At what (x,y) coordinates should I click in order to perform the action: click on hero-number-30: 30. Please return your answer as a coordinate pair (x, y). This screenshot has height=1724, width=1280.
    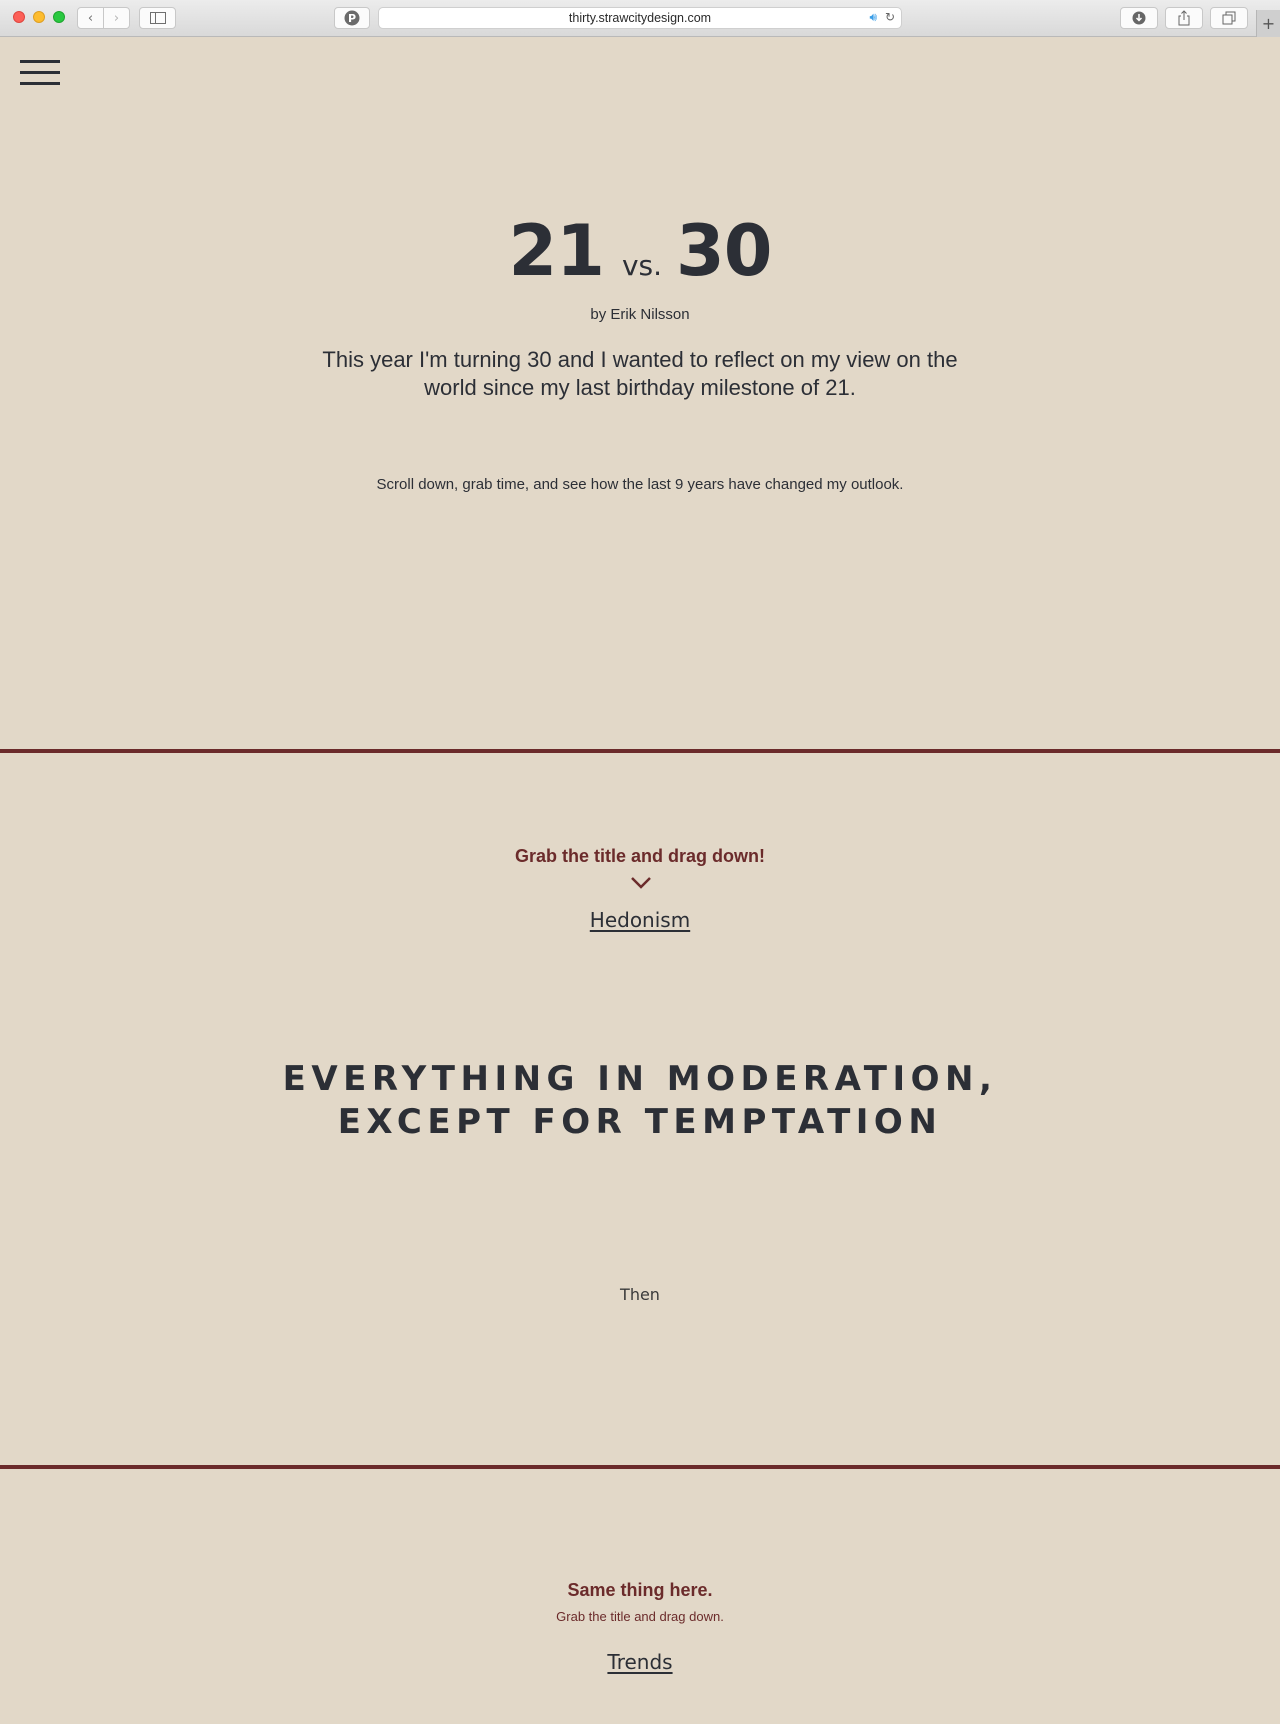
    Looking at the image, I should click on (724, 251).